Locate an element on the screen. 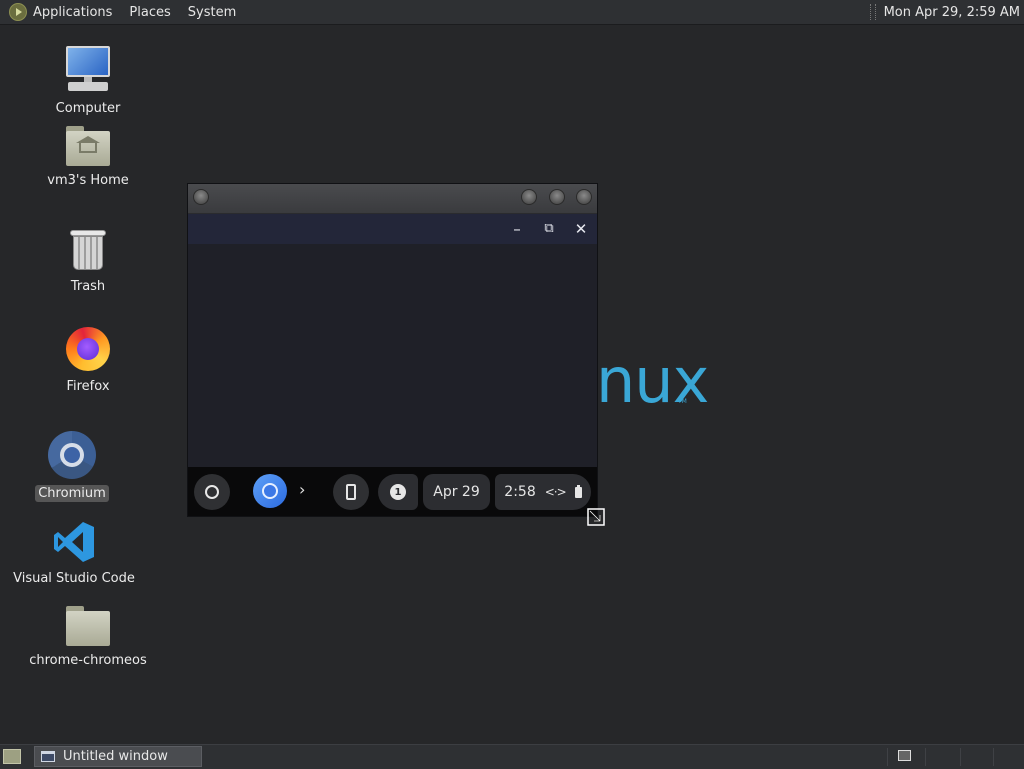 The width and height of the screenshot is (1024, 769). launcher-icon is located at coordinates (212, 492).